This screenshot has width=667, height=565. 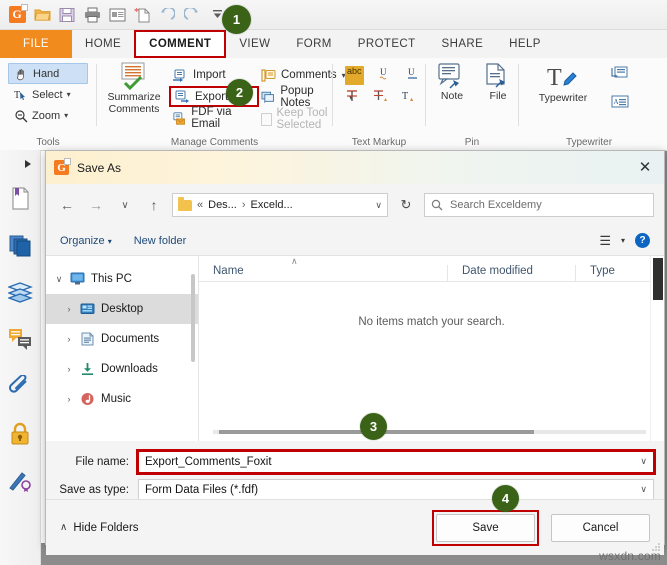 What do you see at coordinates (20, 433) in the screenshot?
I see `security-lock-icon` at bounding box center [20, 433].